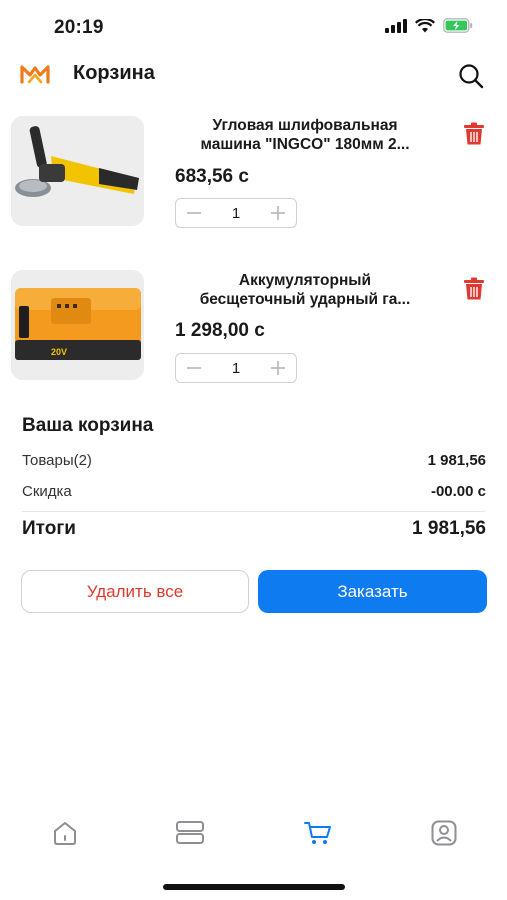 This screenshot has width=507, height=900. I want to click on status-time: 20:19, so click(79, 27).